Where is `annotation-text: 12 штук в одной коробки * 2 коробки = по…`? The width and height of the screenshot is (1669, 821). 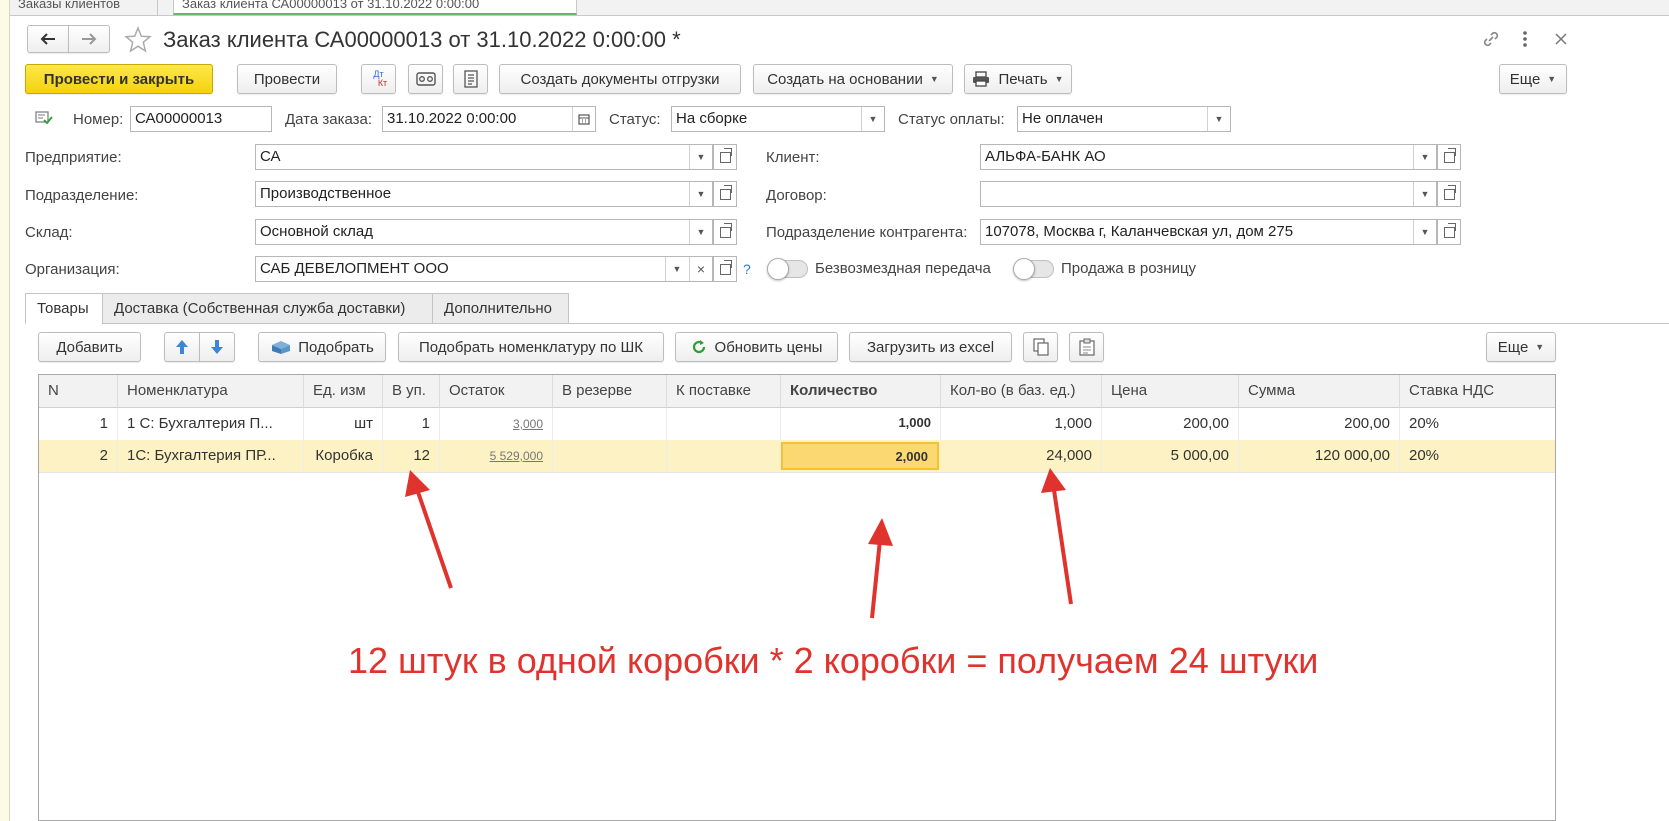
annotation-text: 12 штук в одной коробки * 2 коробки = по… is located at coordinates (833, 660).